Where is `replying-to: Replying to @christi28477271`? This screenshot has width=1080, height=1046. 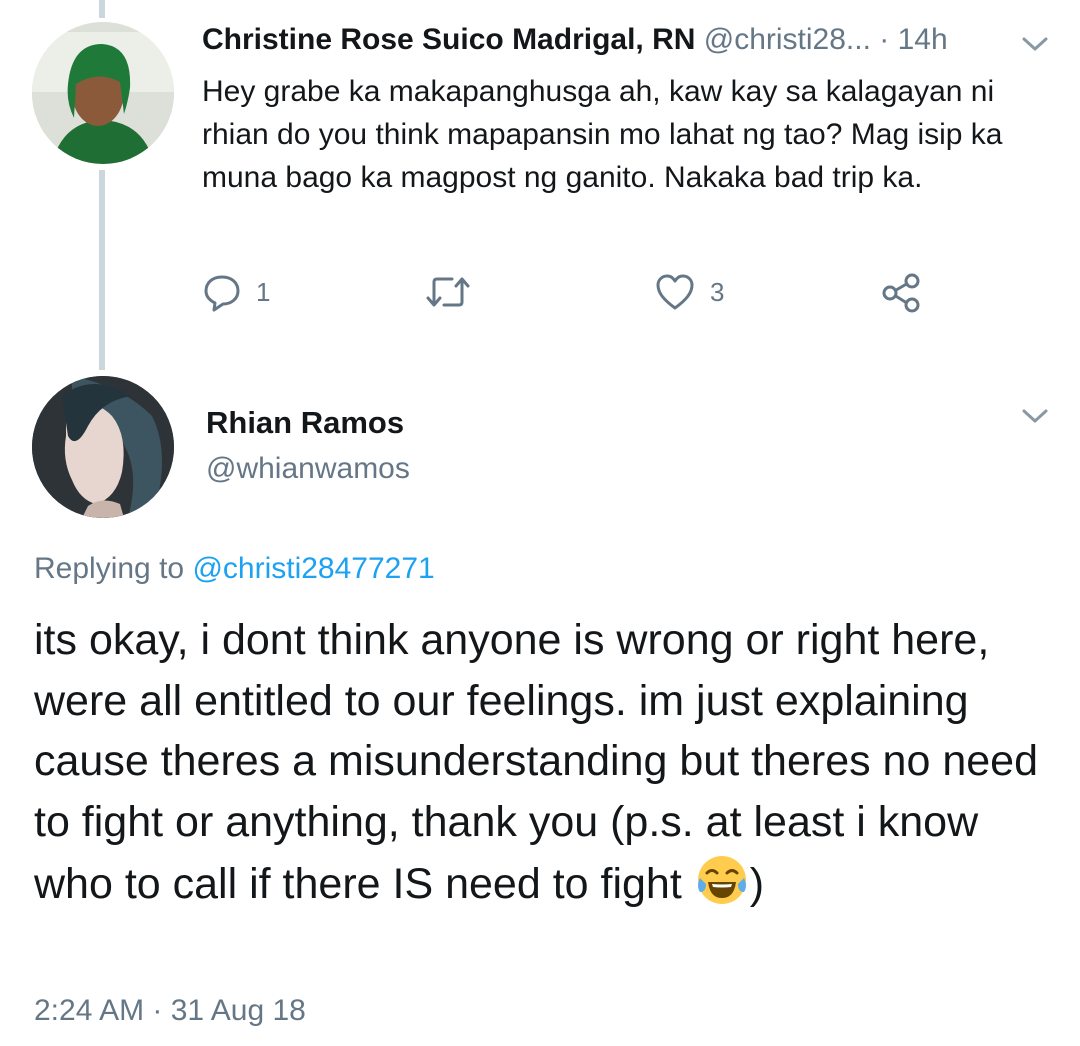
replying-to: Replying to @christi28477271 is located at coordinates (234, 569).